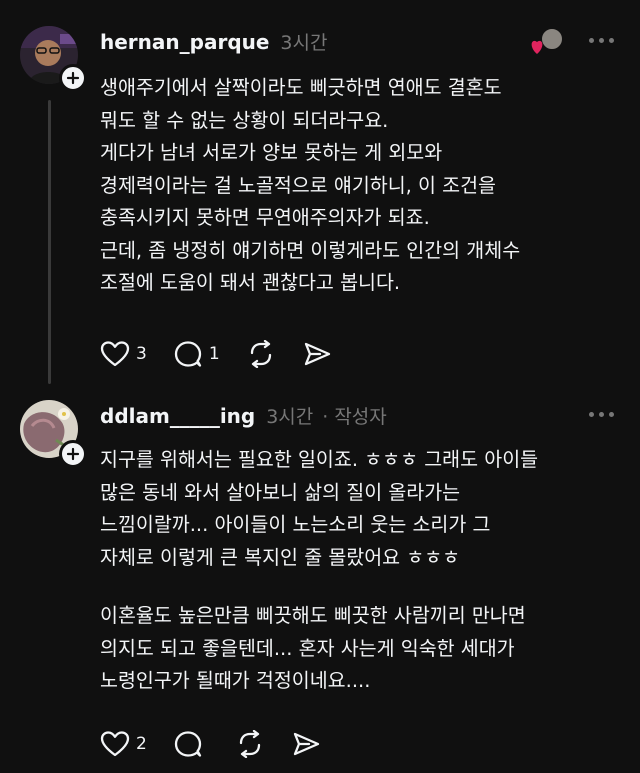  I want to click on post-text-line: 의지도 되고 좋을텐데... 혼자 사는게 익숙한 세대가, so click(307, 648).